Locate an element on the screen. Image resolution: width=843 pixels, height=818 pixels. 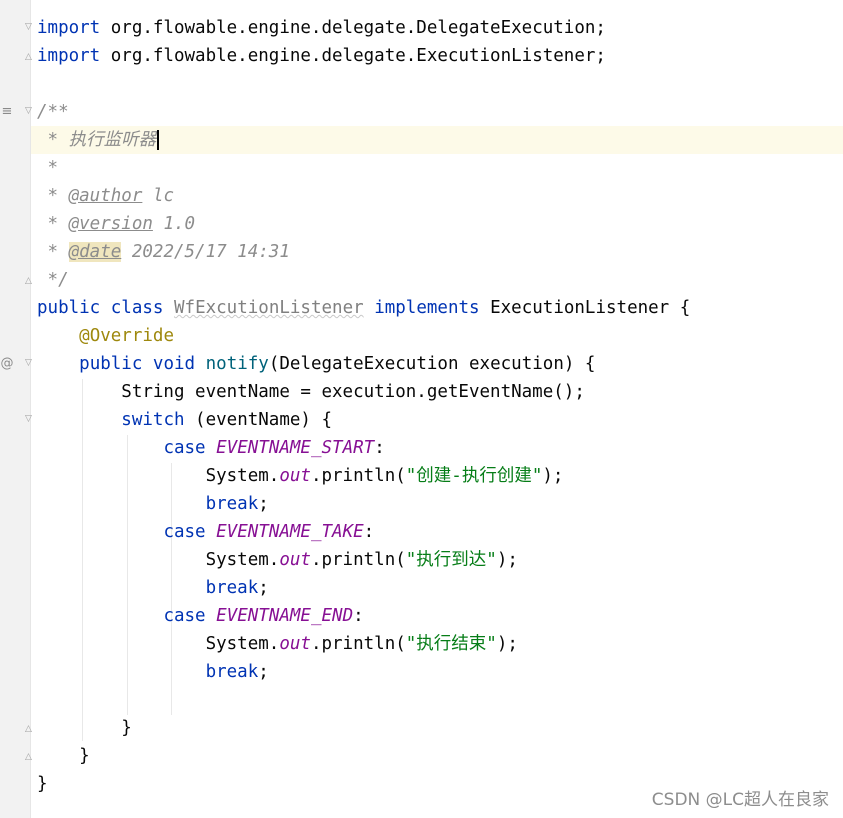
code-line-18: break; is located at coordinates (437, 504).